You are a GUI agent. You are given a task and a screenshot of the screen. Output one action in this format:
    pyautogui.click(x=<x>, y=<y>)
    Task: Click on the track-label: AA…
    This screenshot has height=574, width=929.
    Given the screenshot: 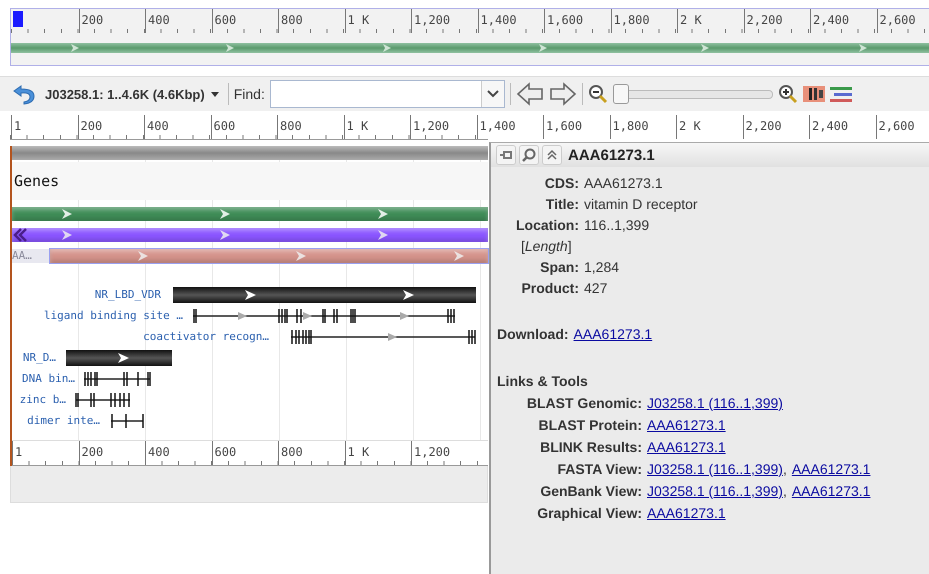 What is the action you would take?
    pyautogui.click(x=31, y=256)
    